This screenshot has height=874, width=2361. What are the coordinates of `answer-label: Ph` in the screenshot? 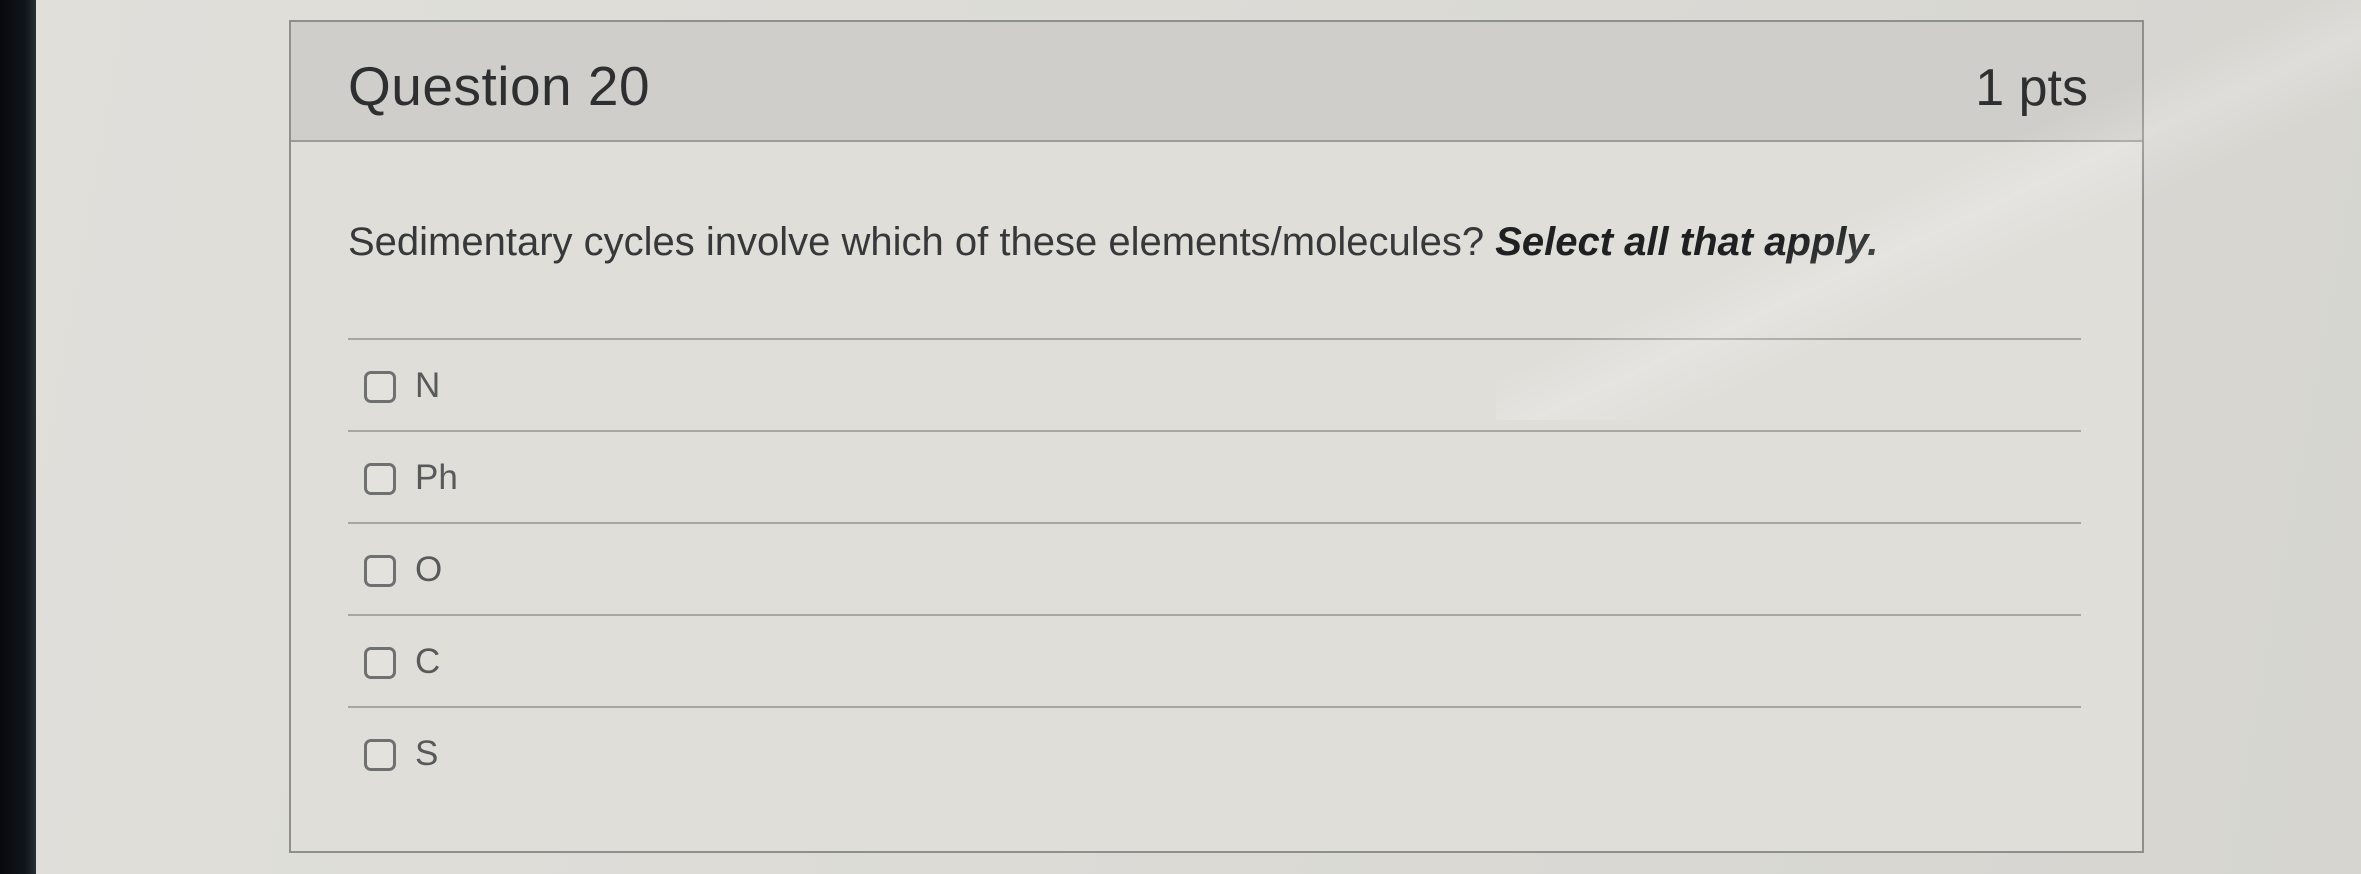 It's located at (436, 478).